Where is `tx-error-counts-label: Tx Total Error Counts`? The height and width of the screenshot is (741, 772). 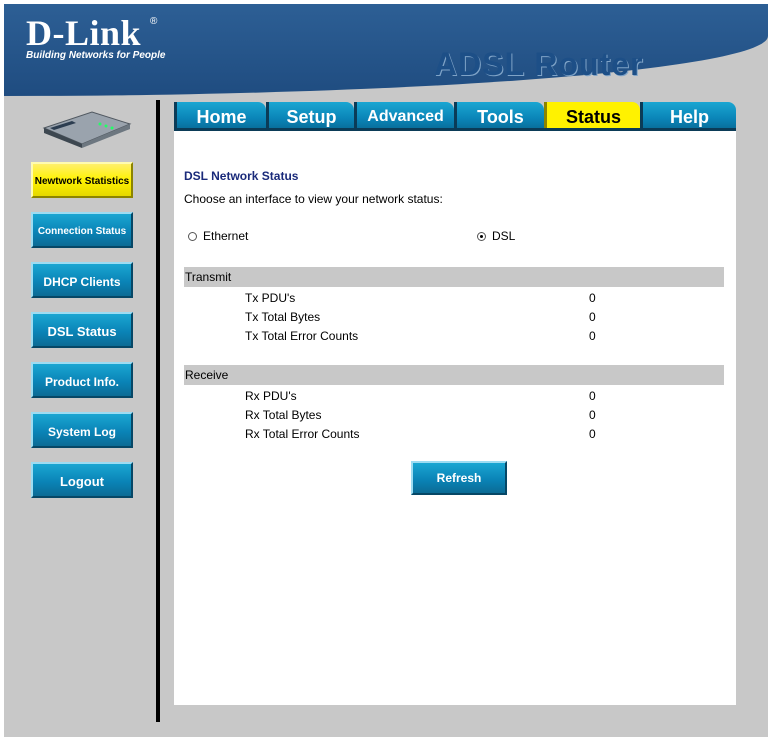
tx-error-counts-label: Tx Total Error Counts is located at coordinates (302, 336).